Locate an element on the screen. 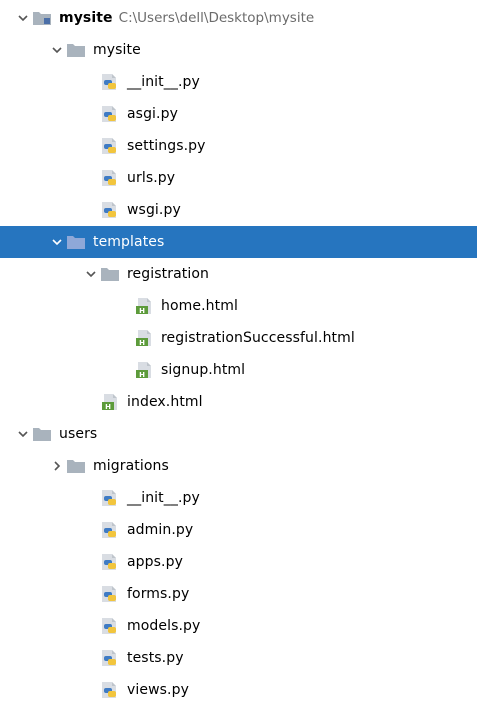  tree-row-signup-html: H signup.html is located at coordinates (238, 370).